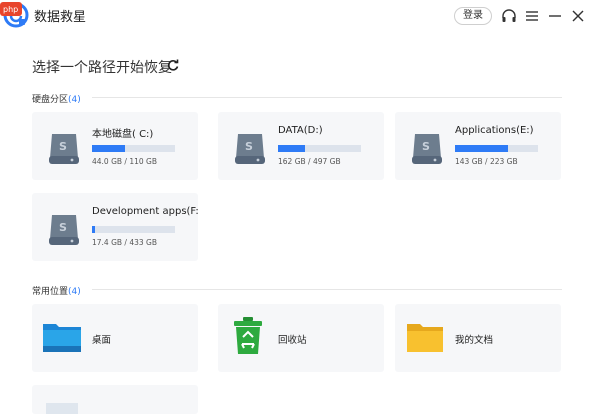  I want to click on location-name: 我的文档, so click(474, 340).